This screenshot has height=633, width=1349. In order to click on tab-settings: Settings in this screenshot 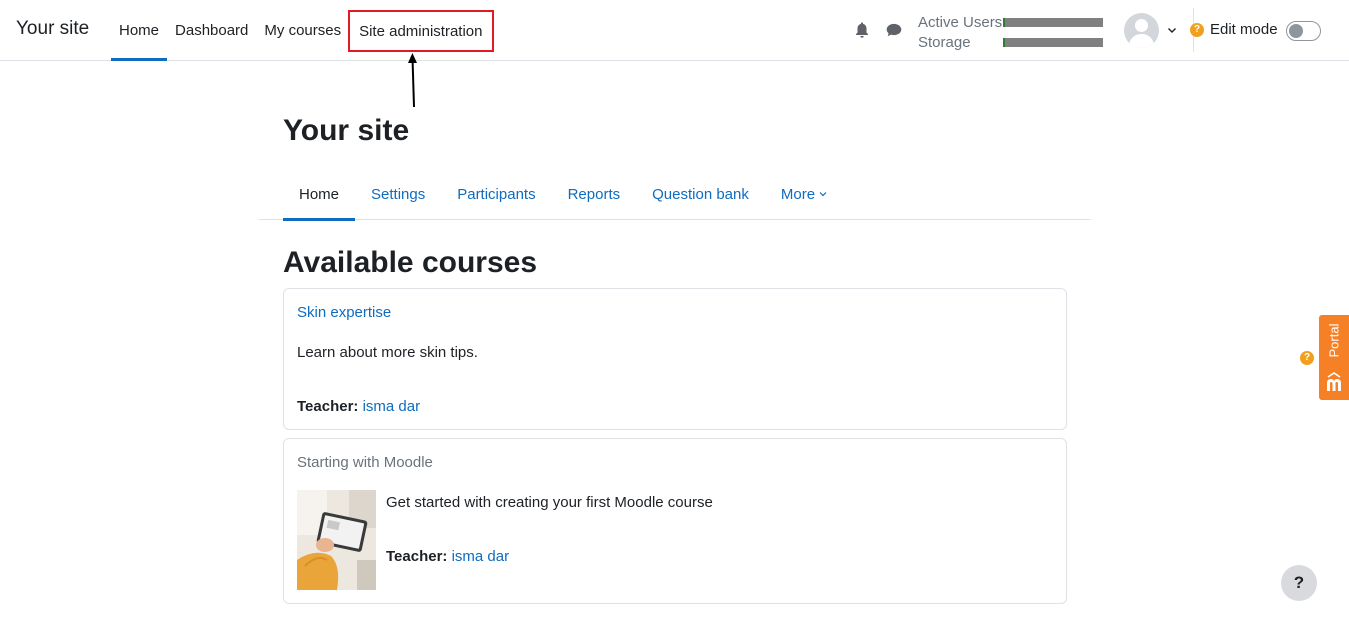, I will do `click(398, 194)`.